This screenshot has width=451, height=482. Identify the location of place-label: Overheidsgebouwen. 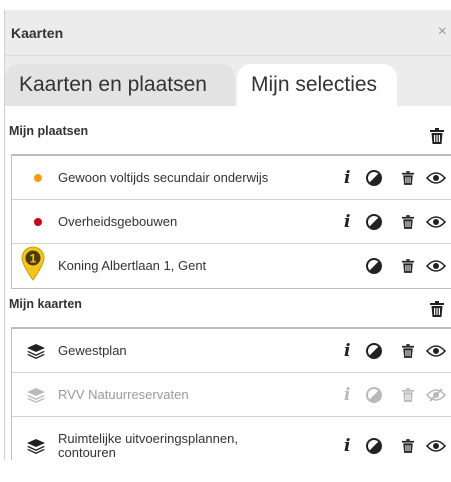
(118, 221).